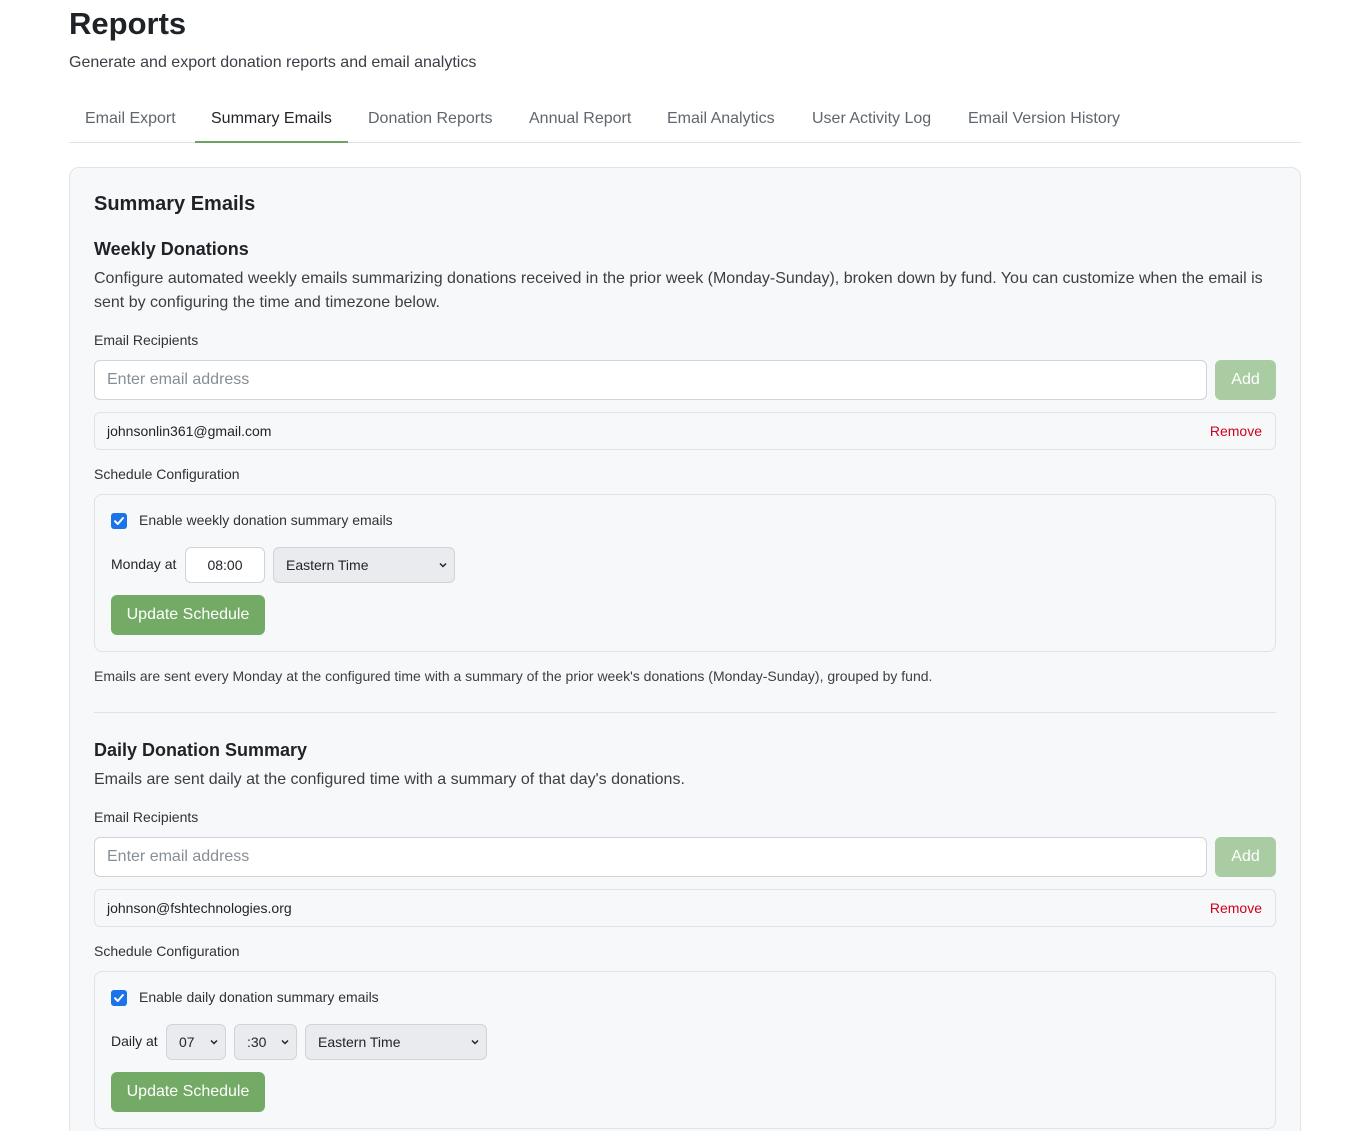 The image size is (1355, 1131). I want to click on weekly-timezone-select: Eastern Time, so click(364, 565).